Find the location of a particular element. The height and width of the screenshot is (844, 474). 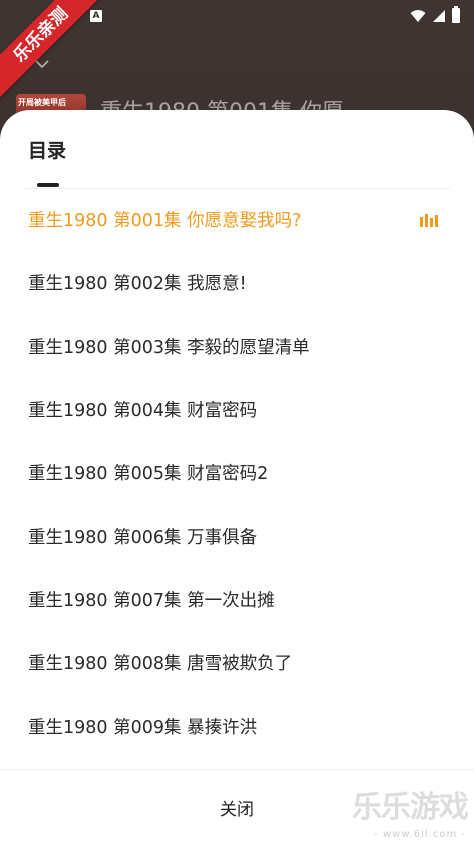

playing-icon is located at coordinates (429, 220).